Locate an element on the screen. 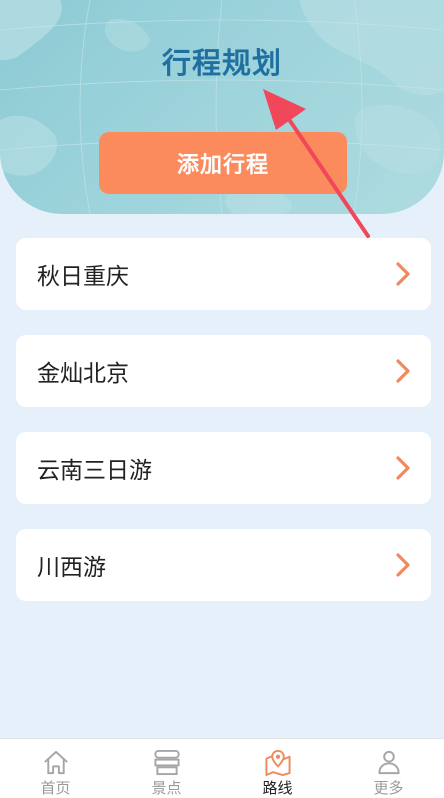  tab-route: 路线 is located at coordinates (277, 768).